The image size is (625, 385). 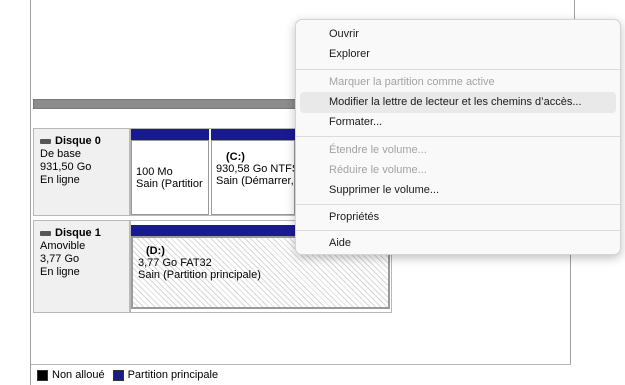 I want to click on legend-unallocated: Non alloué, so click(x=78, y=375).